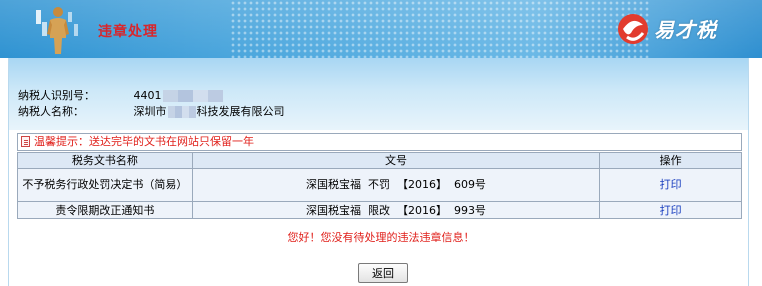  I want to click on taxpayer-name-label: 纳税人名称：, so click(51, 111).